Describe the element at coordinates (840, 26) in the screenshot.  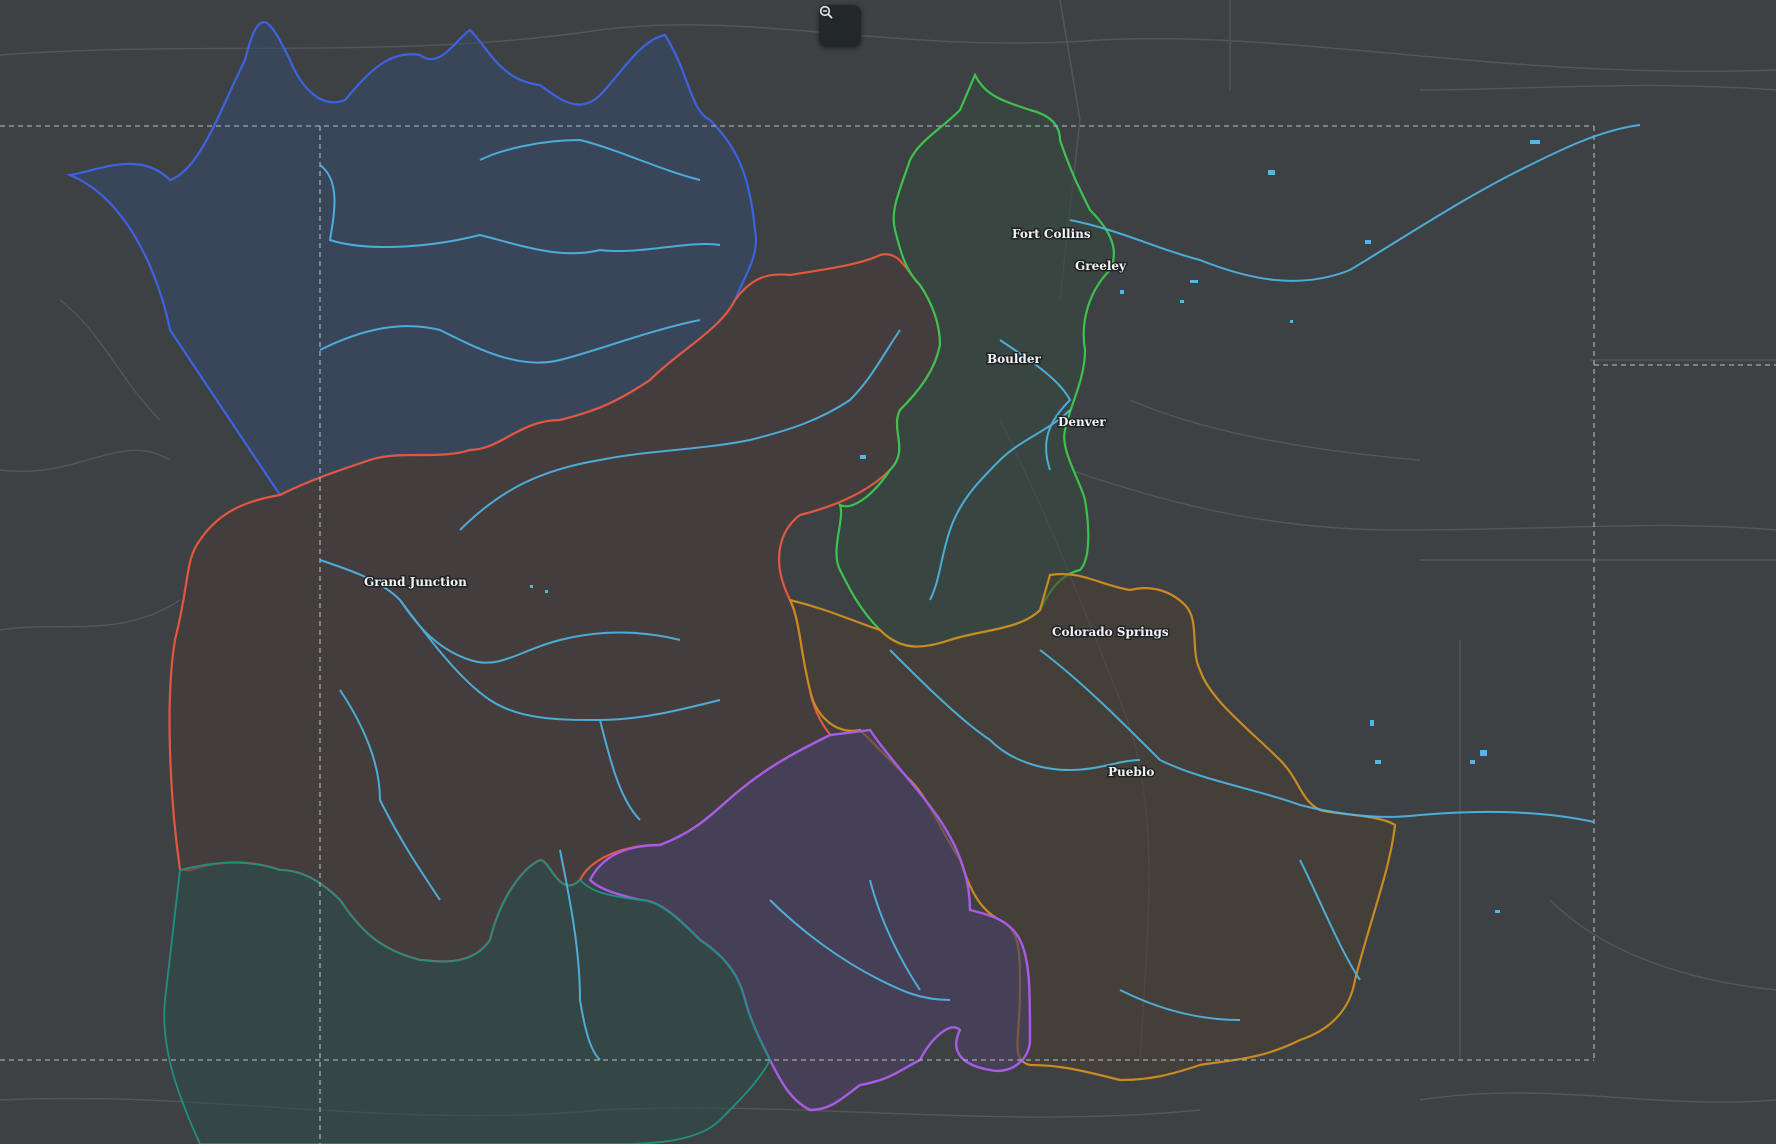
I see `zoom-out-button` at that location.